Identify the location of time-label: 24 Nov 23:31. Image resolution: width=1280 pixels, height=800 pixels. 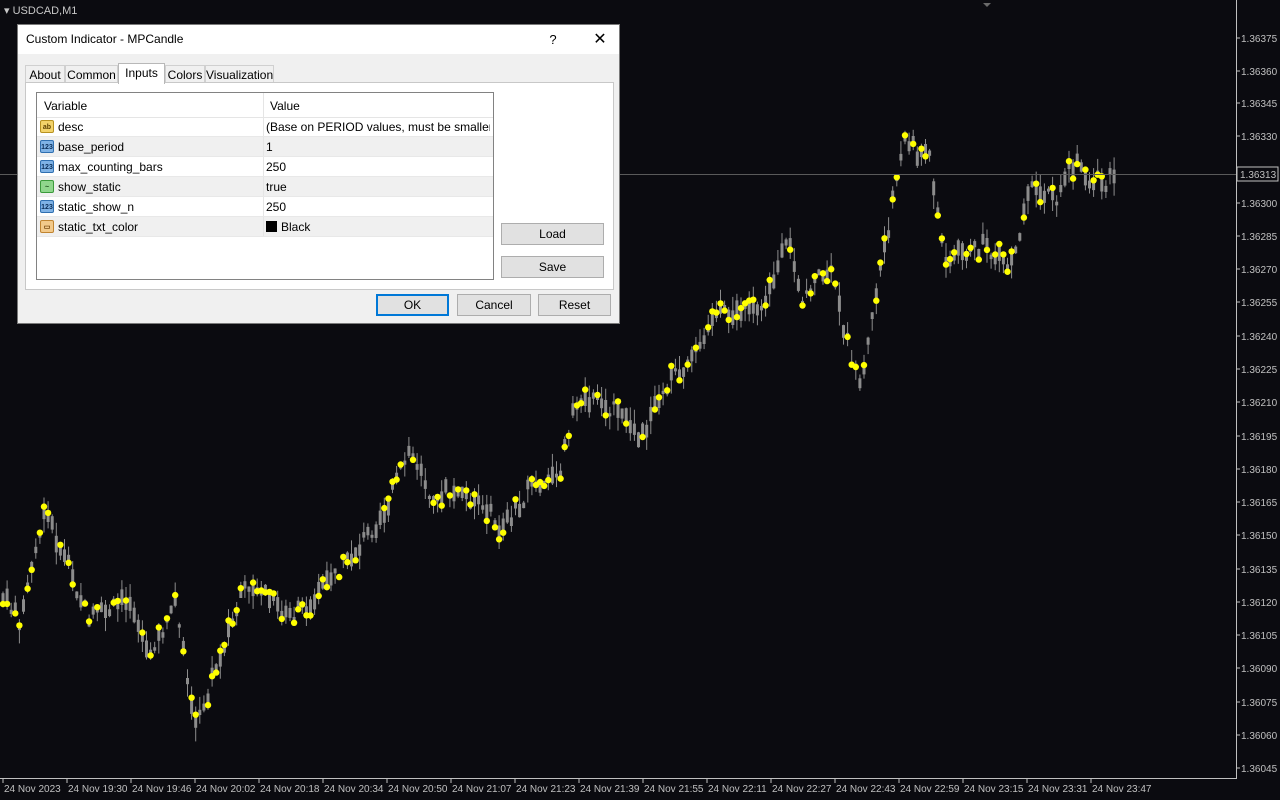
(1058, 789).